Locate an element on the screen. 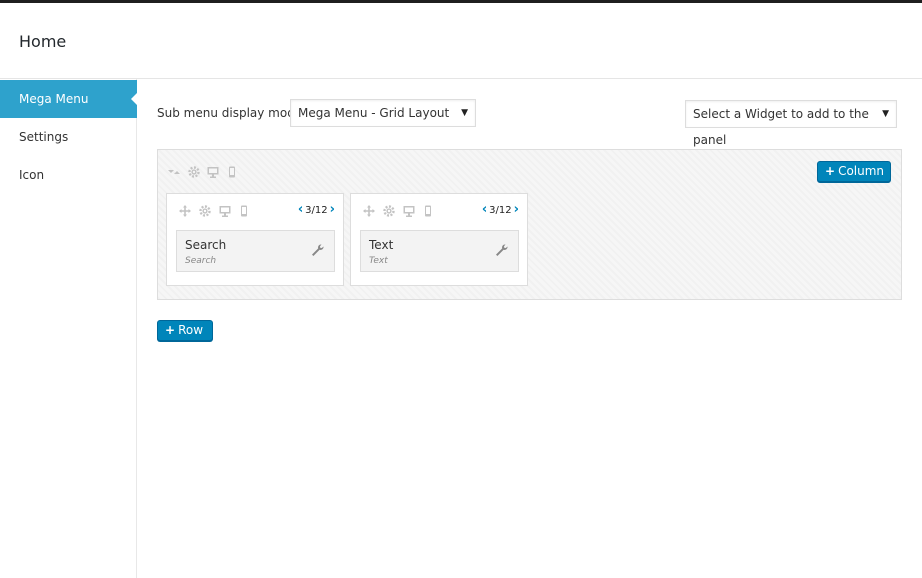 This screenshot has width=922, height=578. widget-card-search: Search Search is located at coordinates (255, 251).